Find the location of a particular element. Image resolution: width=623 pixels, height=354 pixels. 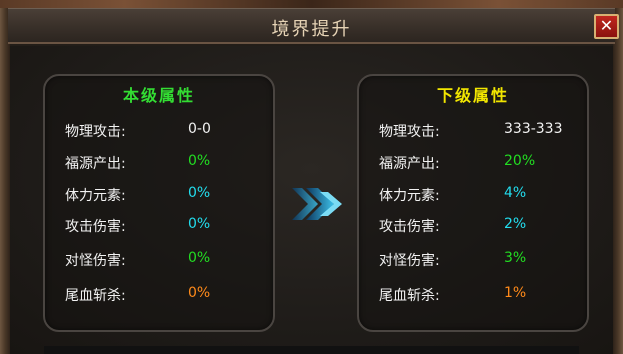

attr-value: 333-333 is located at coordinates (533, 129).